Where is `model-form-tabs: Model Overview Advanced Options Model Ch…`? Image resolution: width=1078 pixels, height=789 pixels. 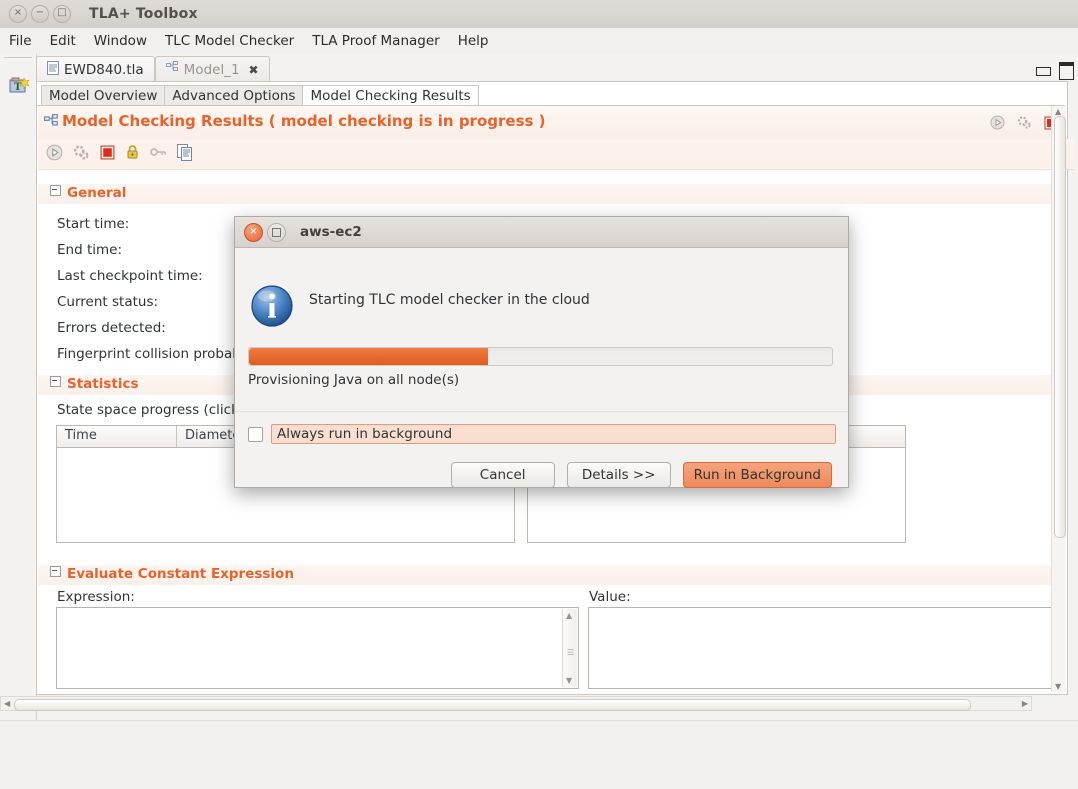
model-form-tabs: Model Overview Advanced Options Model Ch… is located at coordinates (260, 95).